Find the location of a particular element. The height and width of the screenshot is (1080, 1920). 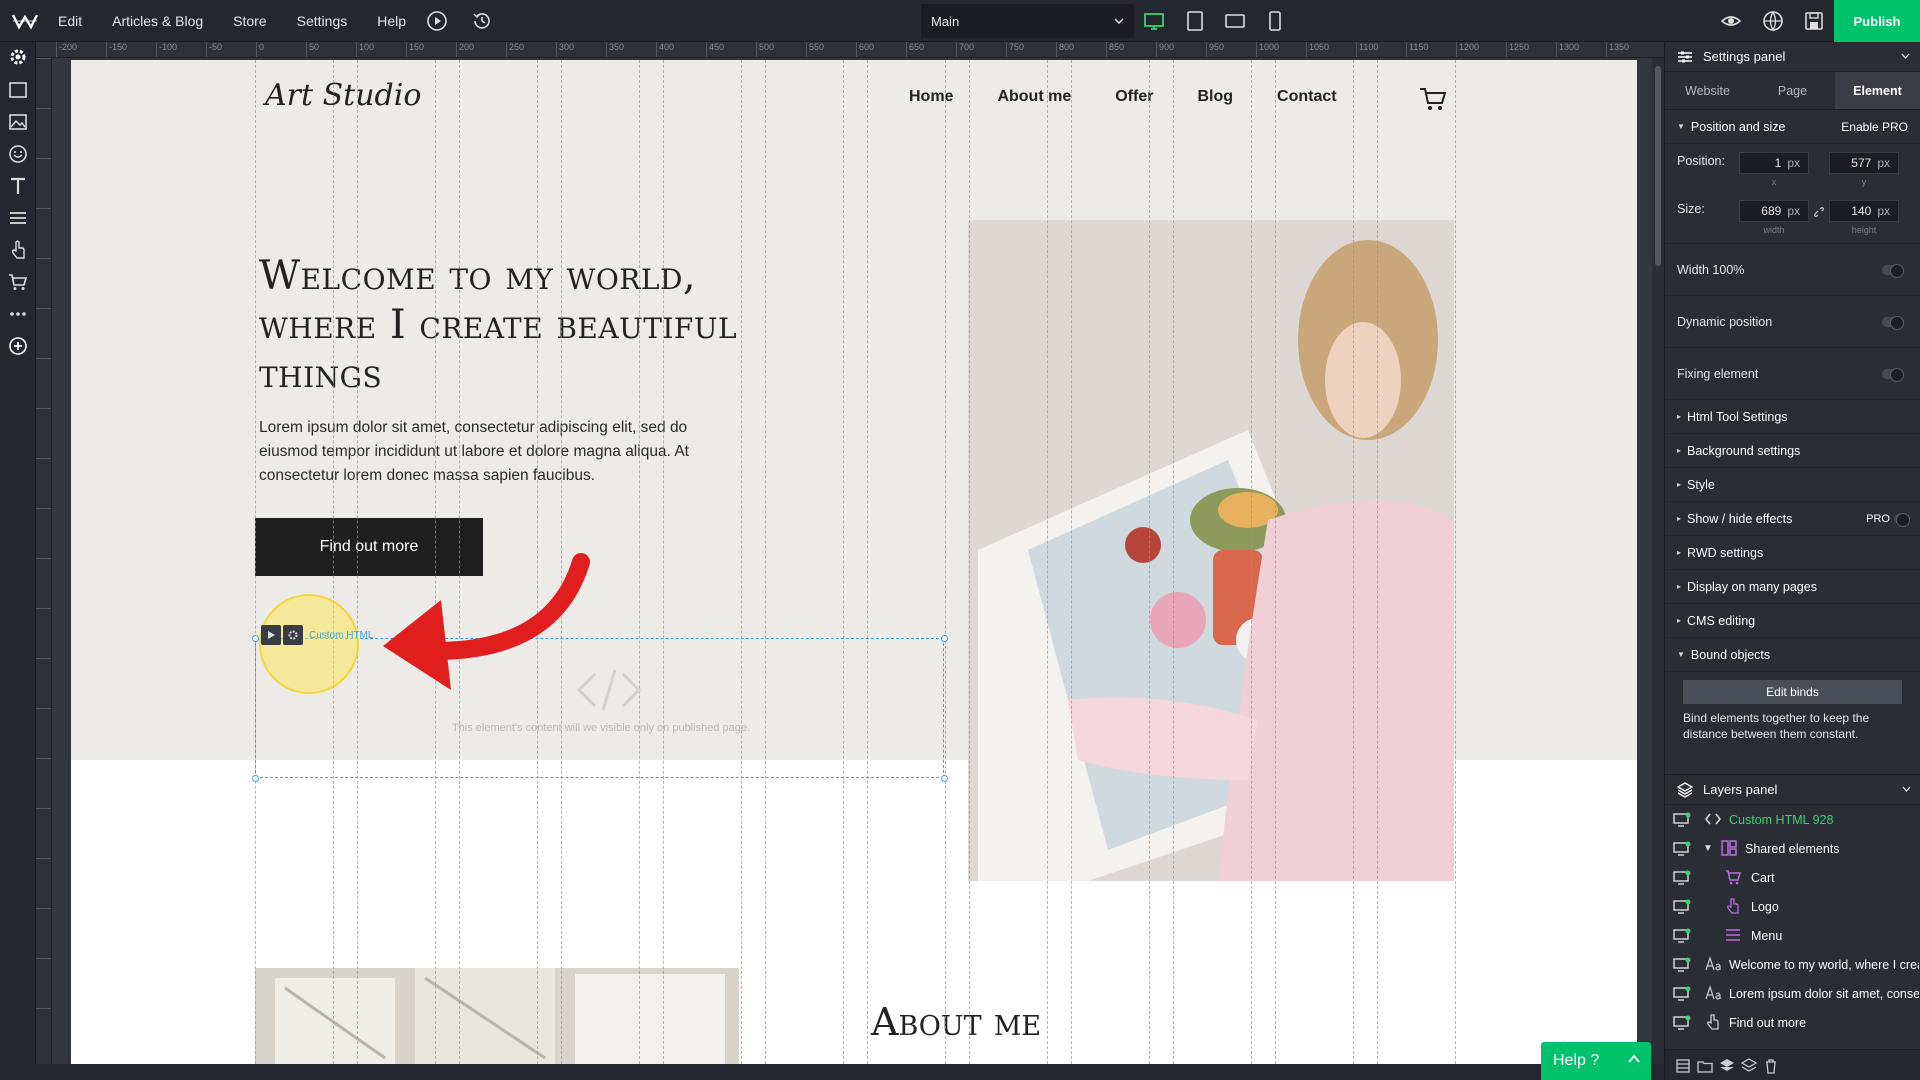

height-input: 140 px is located at coordinates (1864, 211).